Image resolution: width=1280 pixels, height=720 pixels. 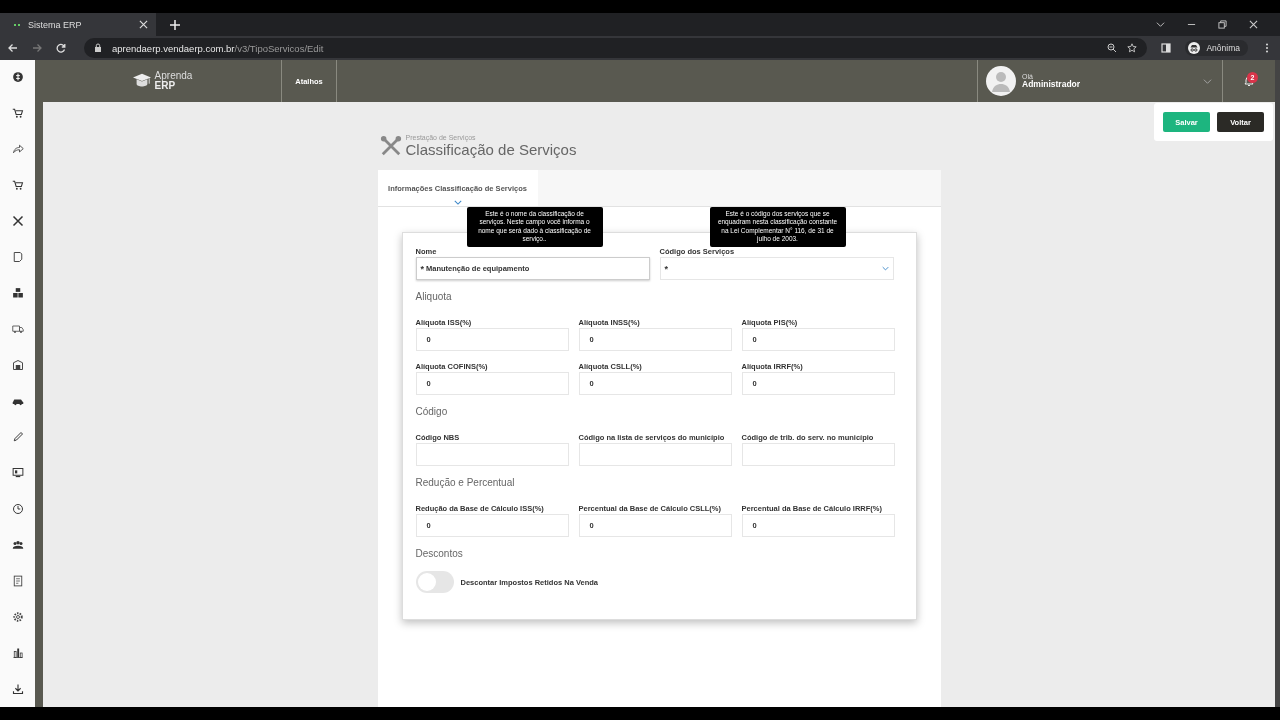 What do you see at coordinates (17, 257) in the screenshot?
I see `note-icon` at bounding box center [17, 257].